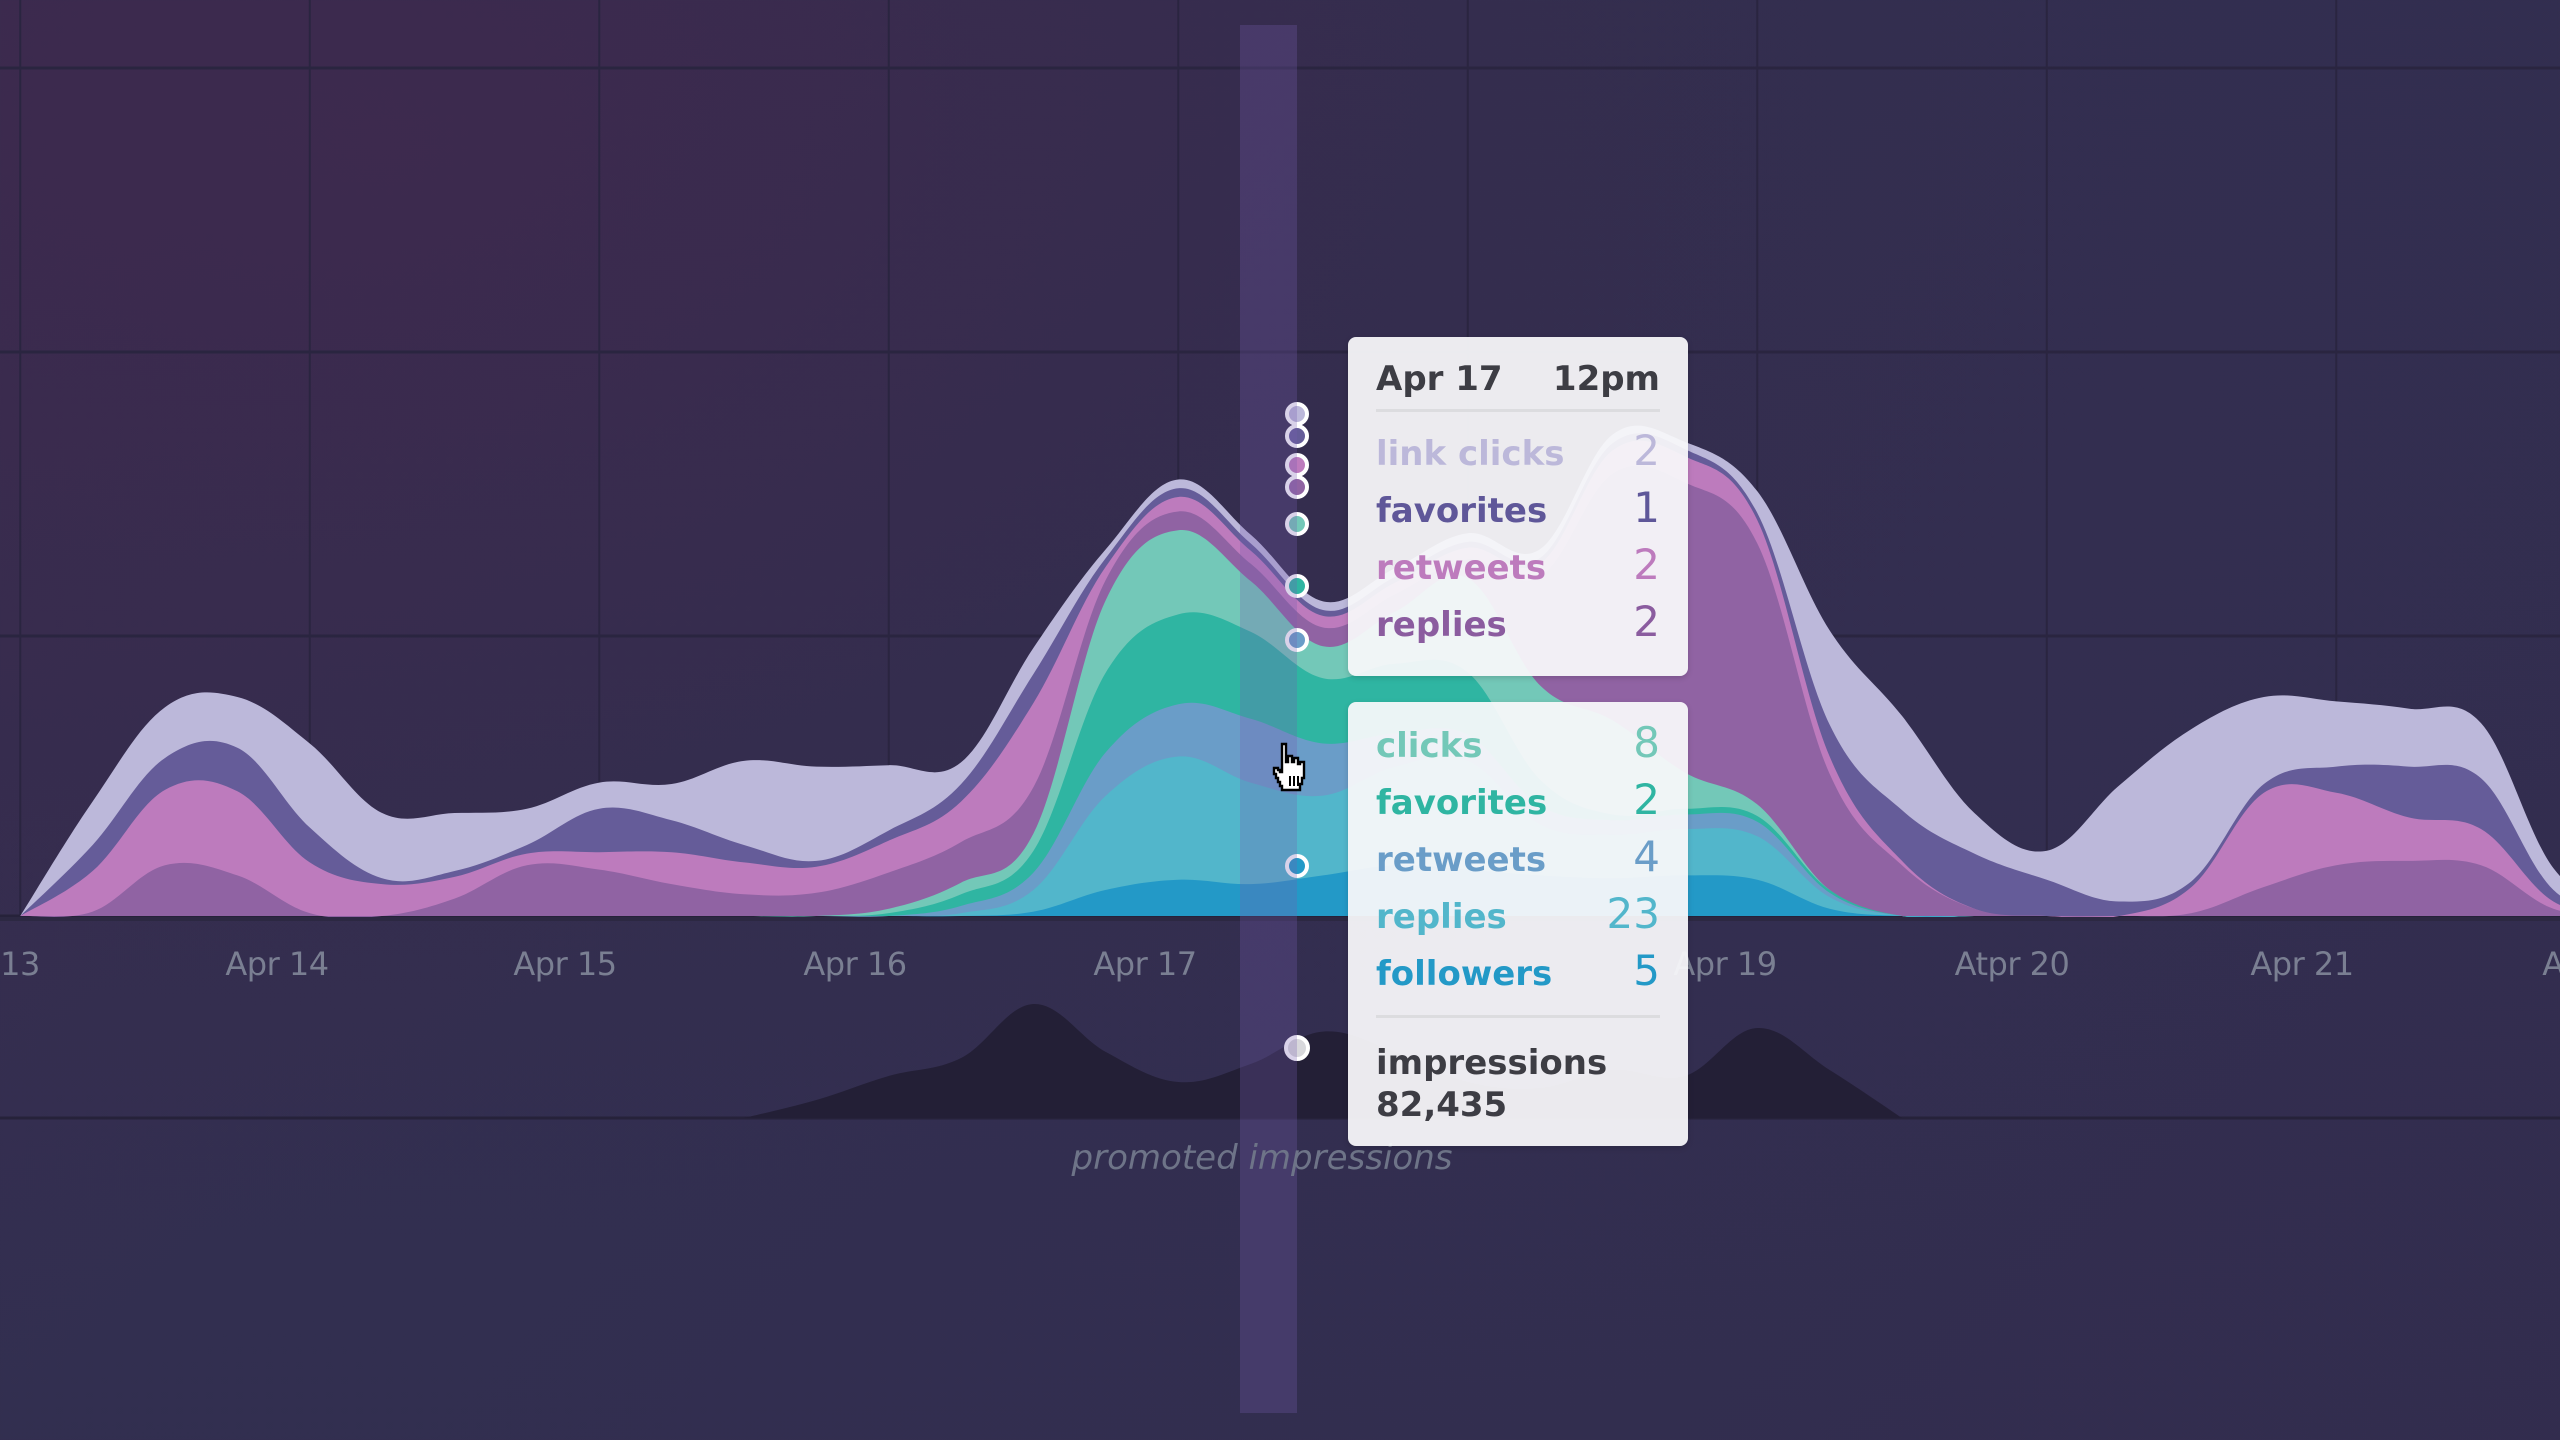  I want to click on metric-label: clicks, so click(1429, 746).